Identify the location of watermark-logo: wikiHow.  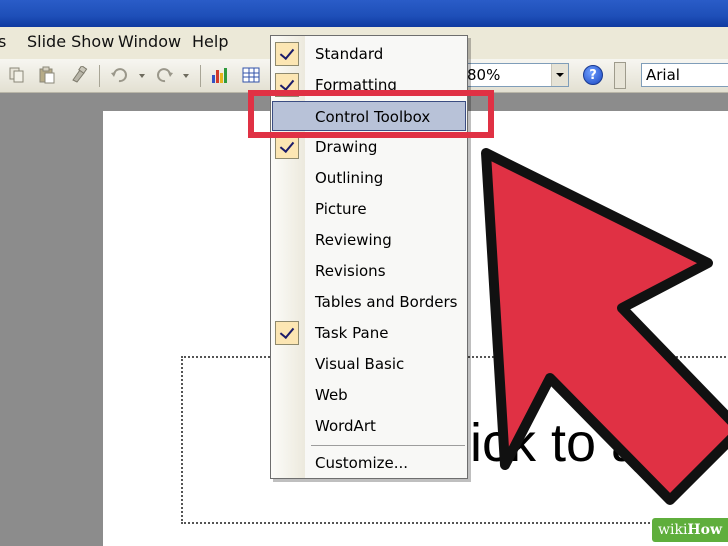
(690, 530).